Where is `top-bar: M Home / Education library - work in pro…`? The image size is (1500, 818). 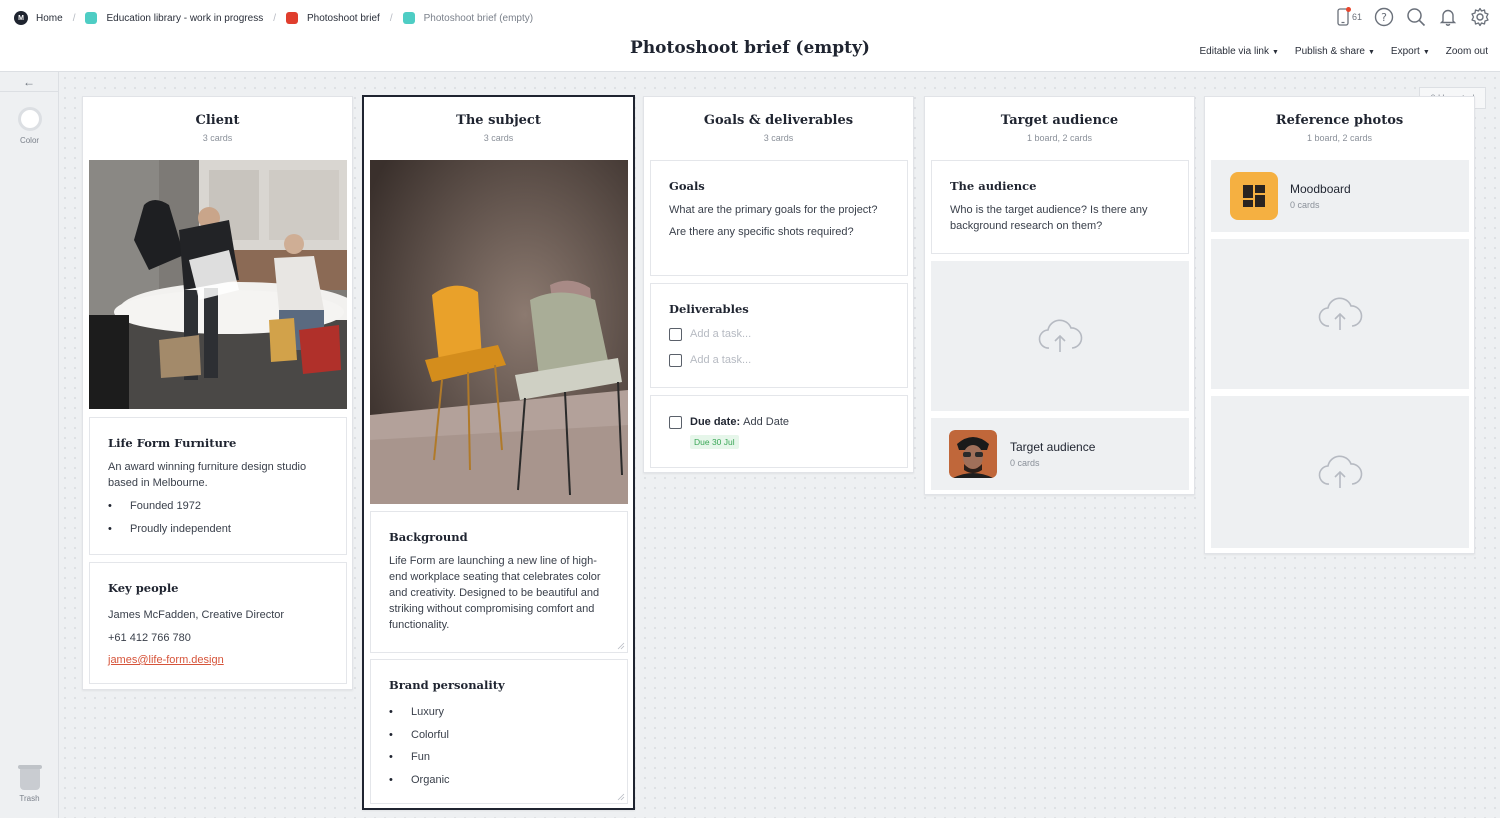
top-bar: M Home / Education library - work in pro… is located at coordinates (750, 36).